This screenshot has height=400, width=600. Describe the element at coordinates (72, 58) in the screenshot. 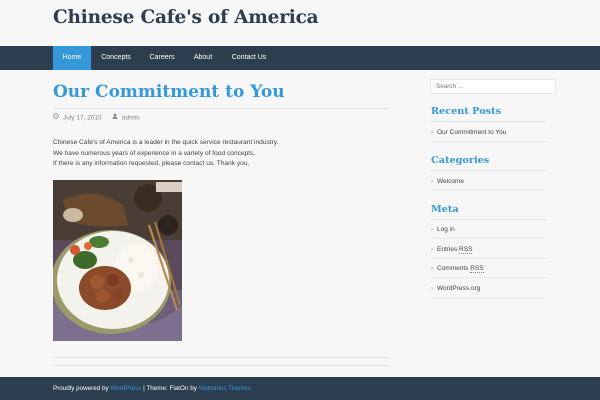

I see `nav-item-home: Home` at that location.